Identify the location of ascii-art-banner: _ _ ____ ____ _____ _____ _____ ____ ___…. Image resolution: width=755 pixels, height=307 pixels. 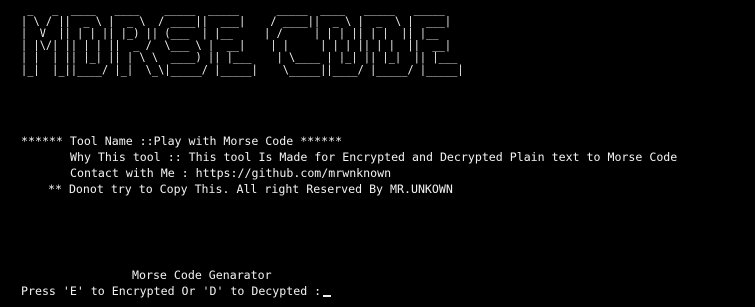
(242, 40).